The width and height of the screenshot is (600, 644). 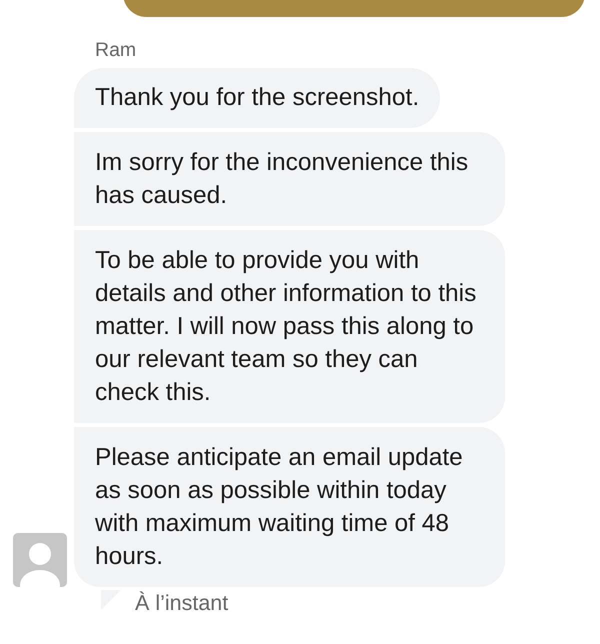 I want to click on avatar-icon, so click(x=40, y=560).